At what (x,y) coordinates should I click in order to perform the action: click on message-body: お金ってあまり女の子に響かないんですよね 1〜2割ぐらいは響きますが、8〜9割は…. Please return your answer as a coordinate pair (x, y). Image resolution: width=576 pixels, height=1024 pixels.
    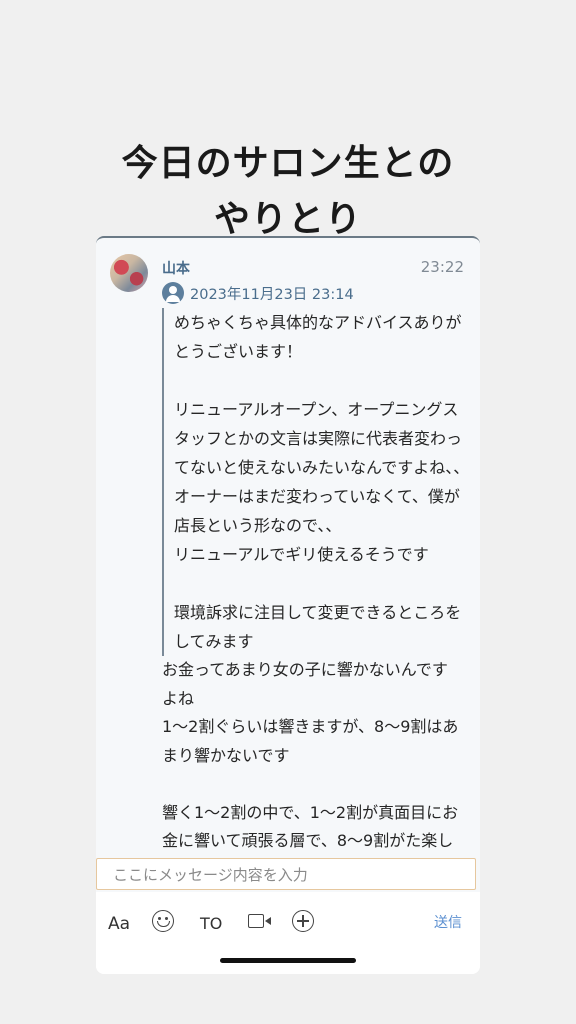
    Looking at the image, I should click on (310, 755).